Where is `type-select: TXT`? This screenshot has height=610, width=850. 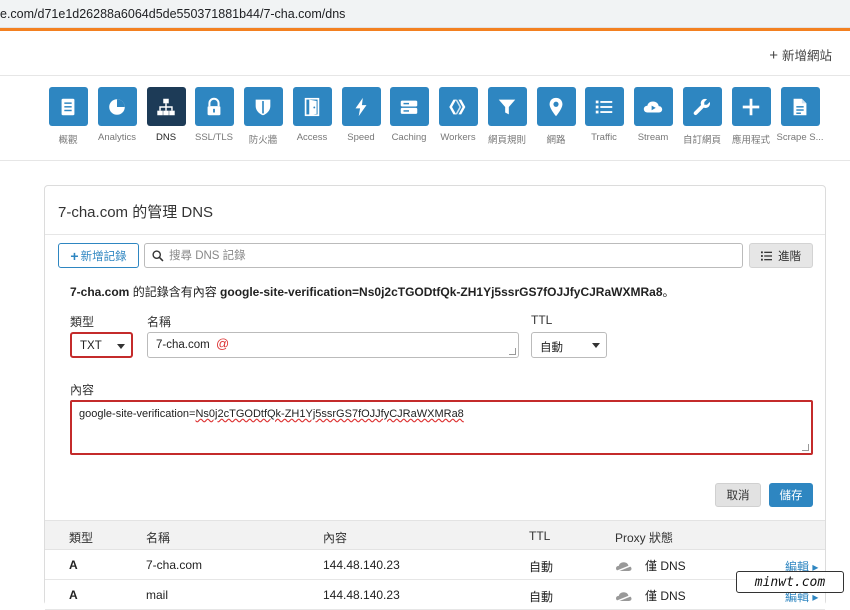
type-select: TXT is located at coordinates (101, 345).